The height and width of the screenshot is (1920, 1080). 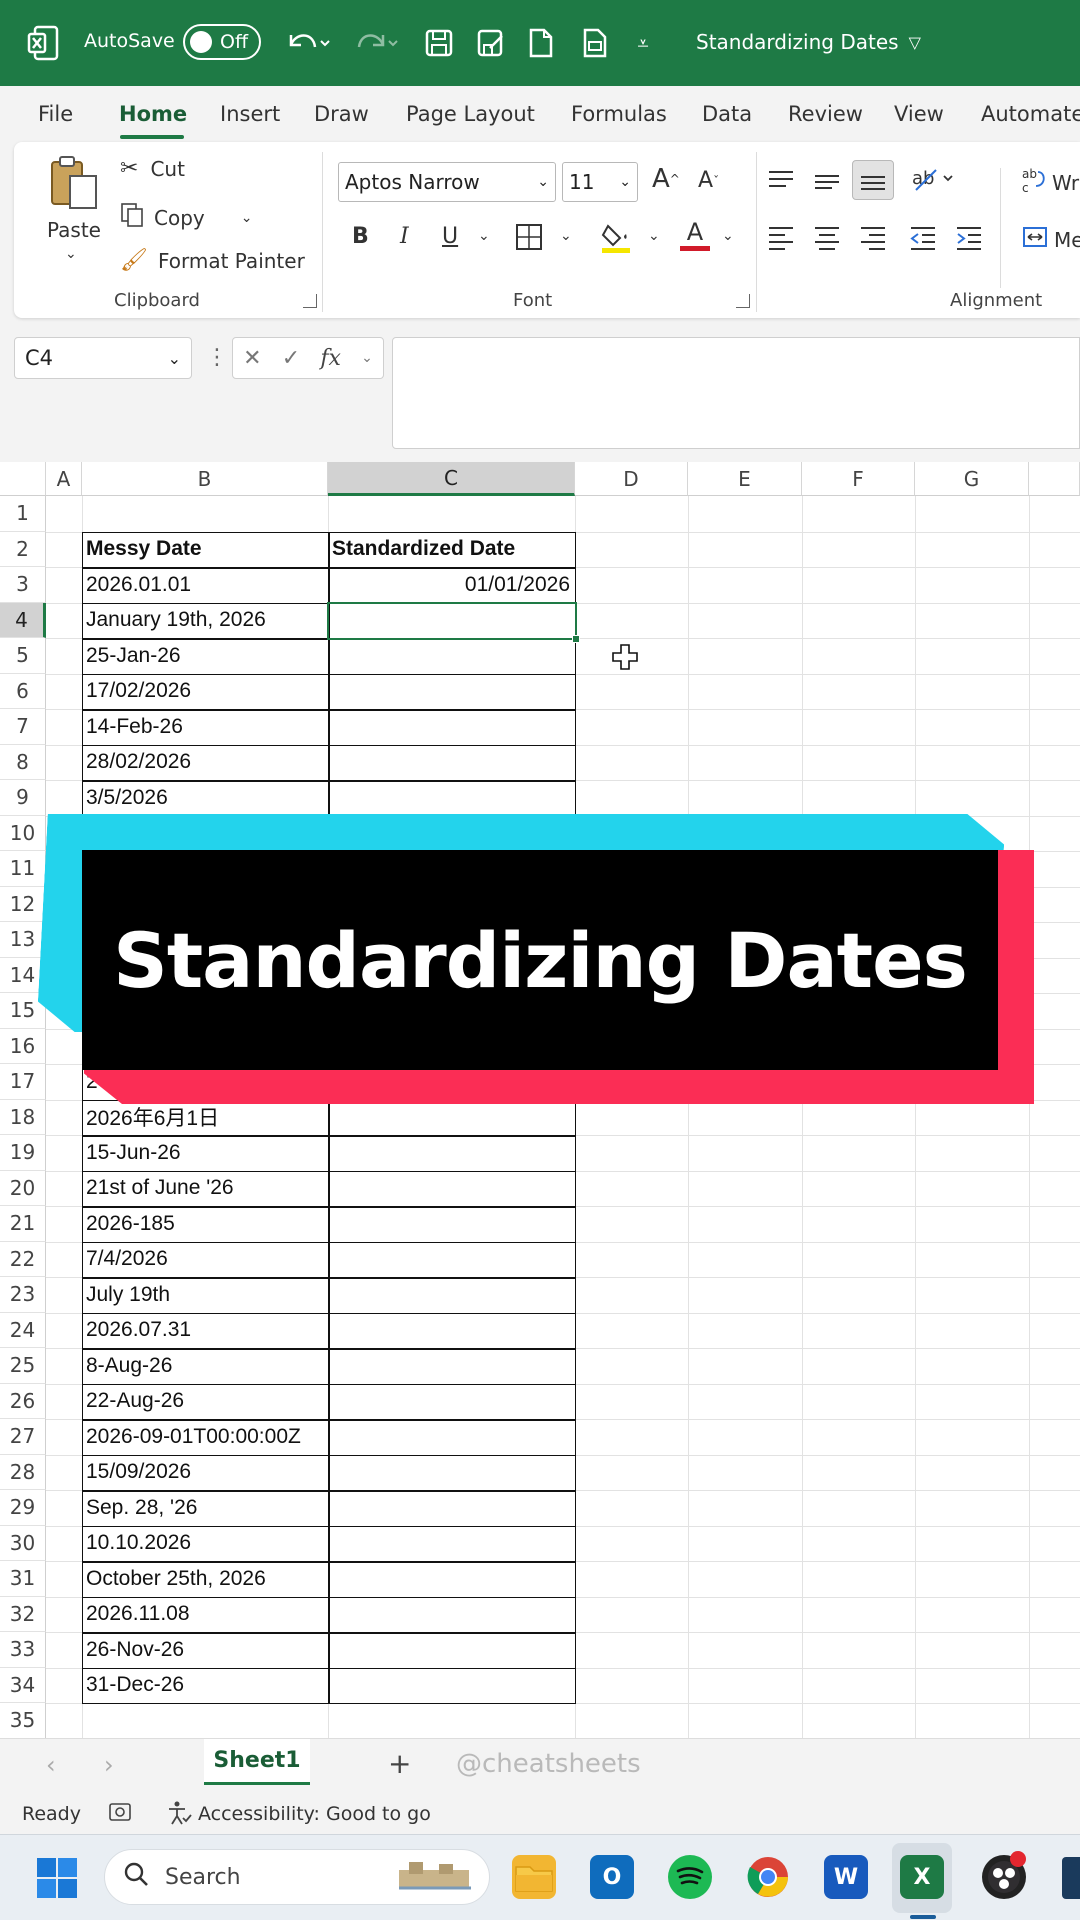 What do you see at coordinates (222, 42) in the screenshot?
I see `autosave-toggle: Off` at bounding box center [222, 42].